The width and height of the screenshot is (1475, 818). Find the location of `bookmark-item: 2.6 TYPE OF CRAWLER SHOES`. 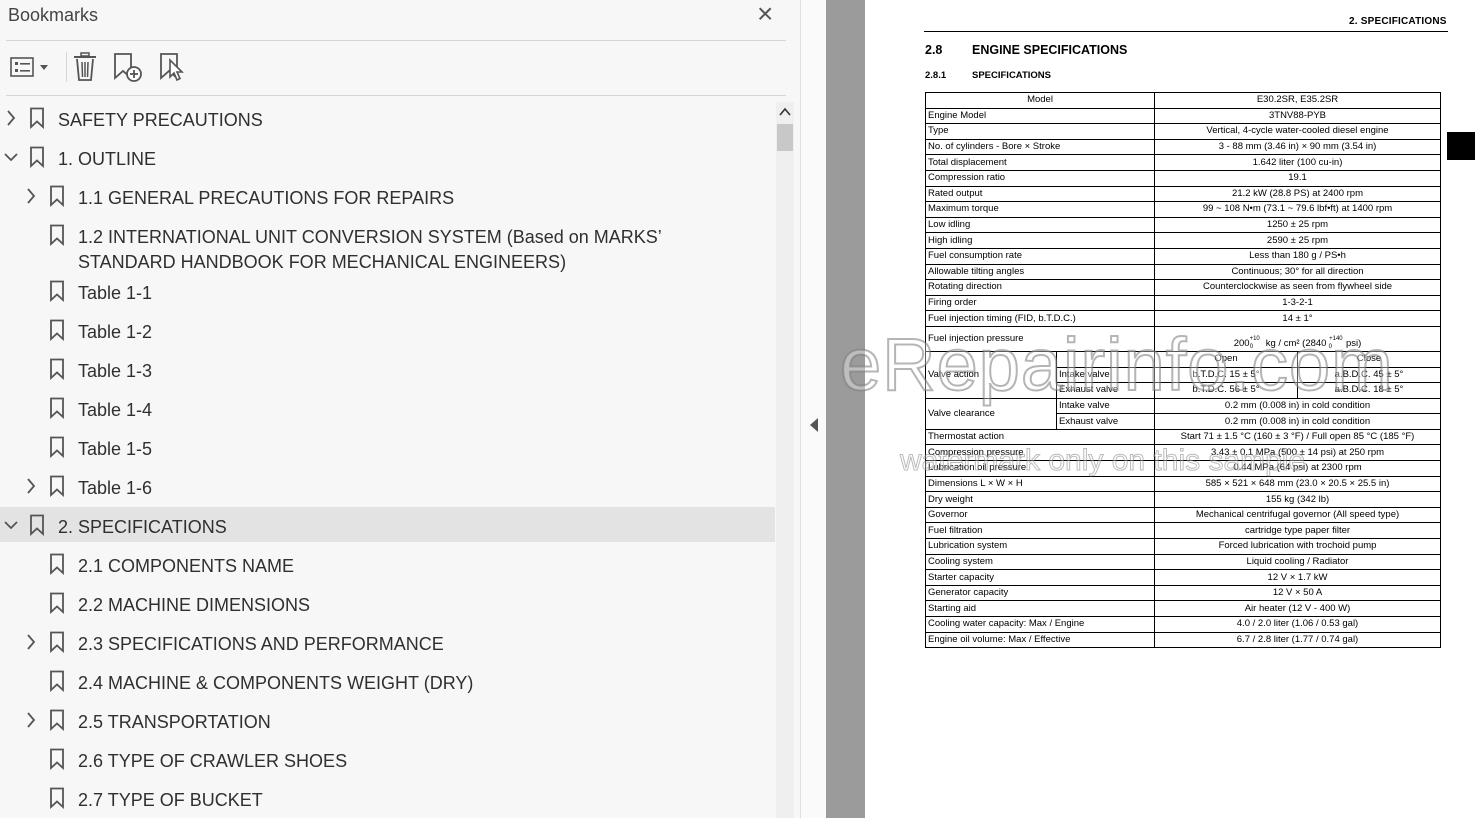

bookmark-item: 2.6 TYPE OF CRAWLER SHOES is located at coordinates (387, 758).